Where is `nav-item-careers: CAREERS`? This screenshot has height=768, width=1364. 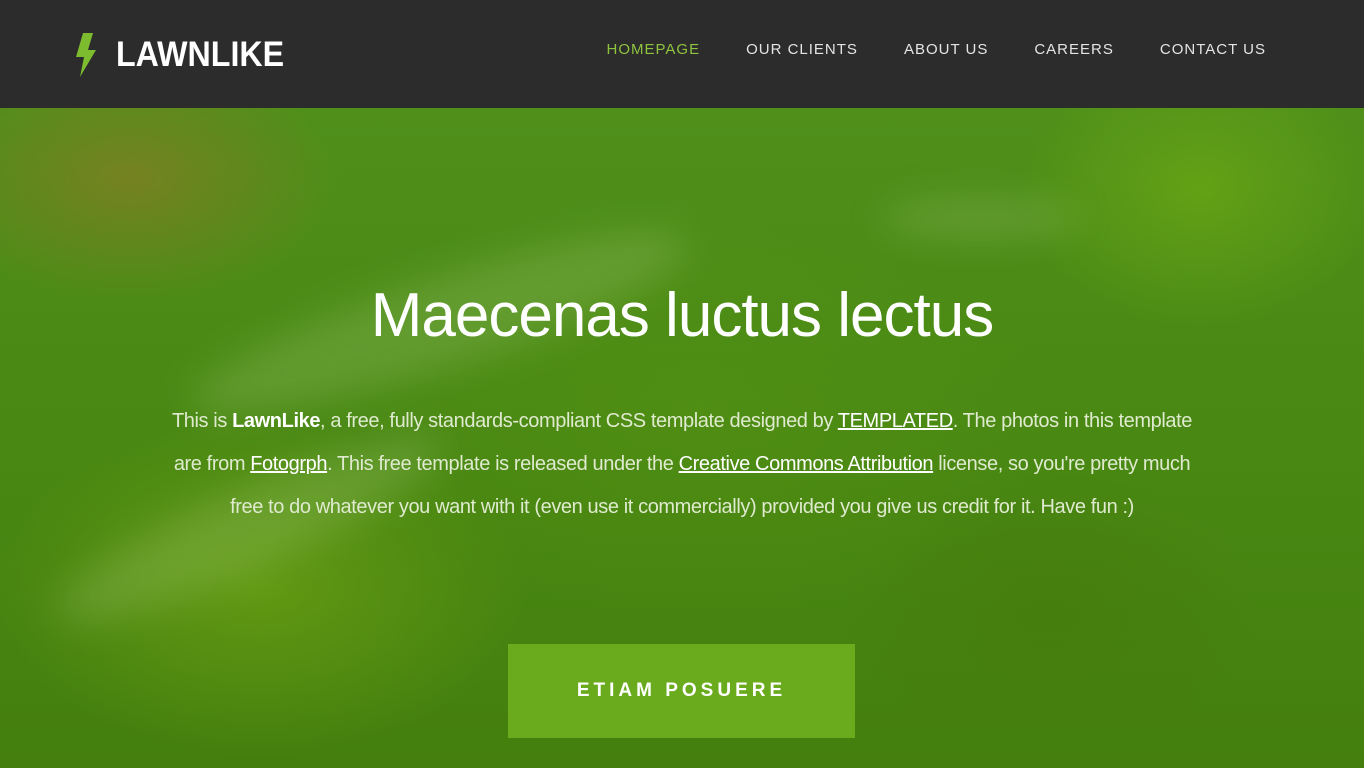 nav-item-careers: CAREERS is located at coordinates (1074, 49).